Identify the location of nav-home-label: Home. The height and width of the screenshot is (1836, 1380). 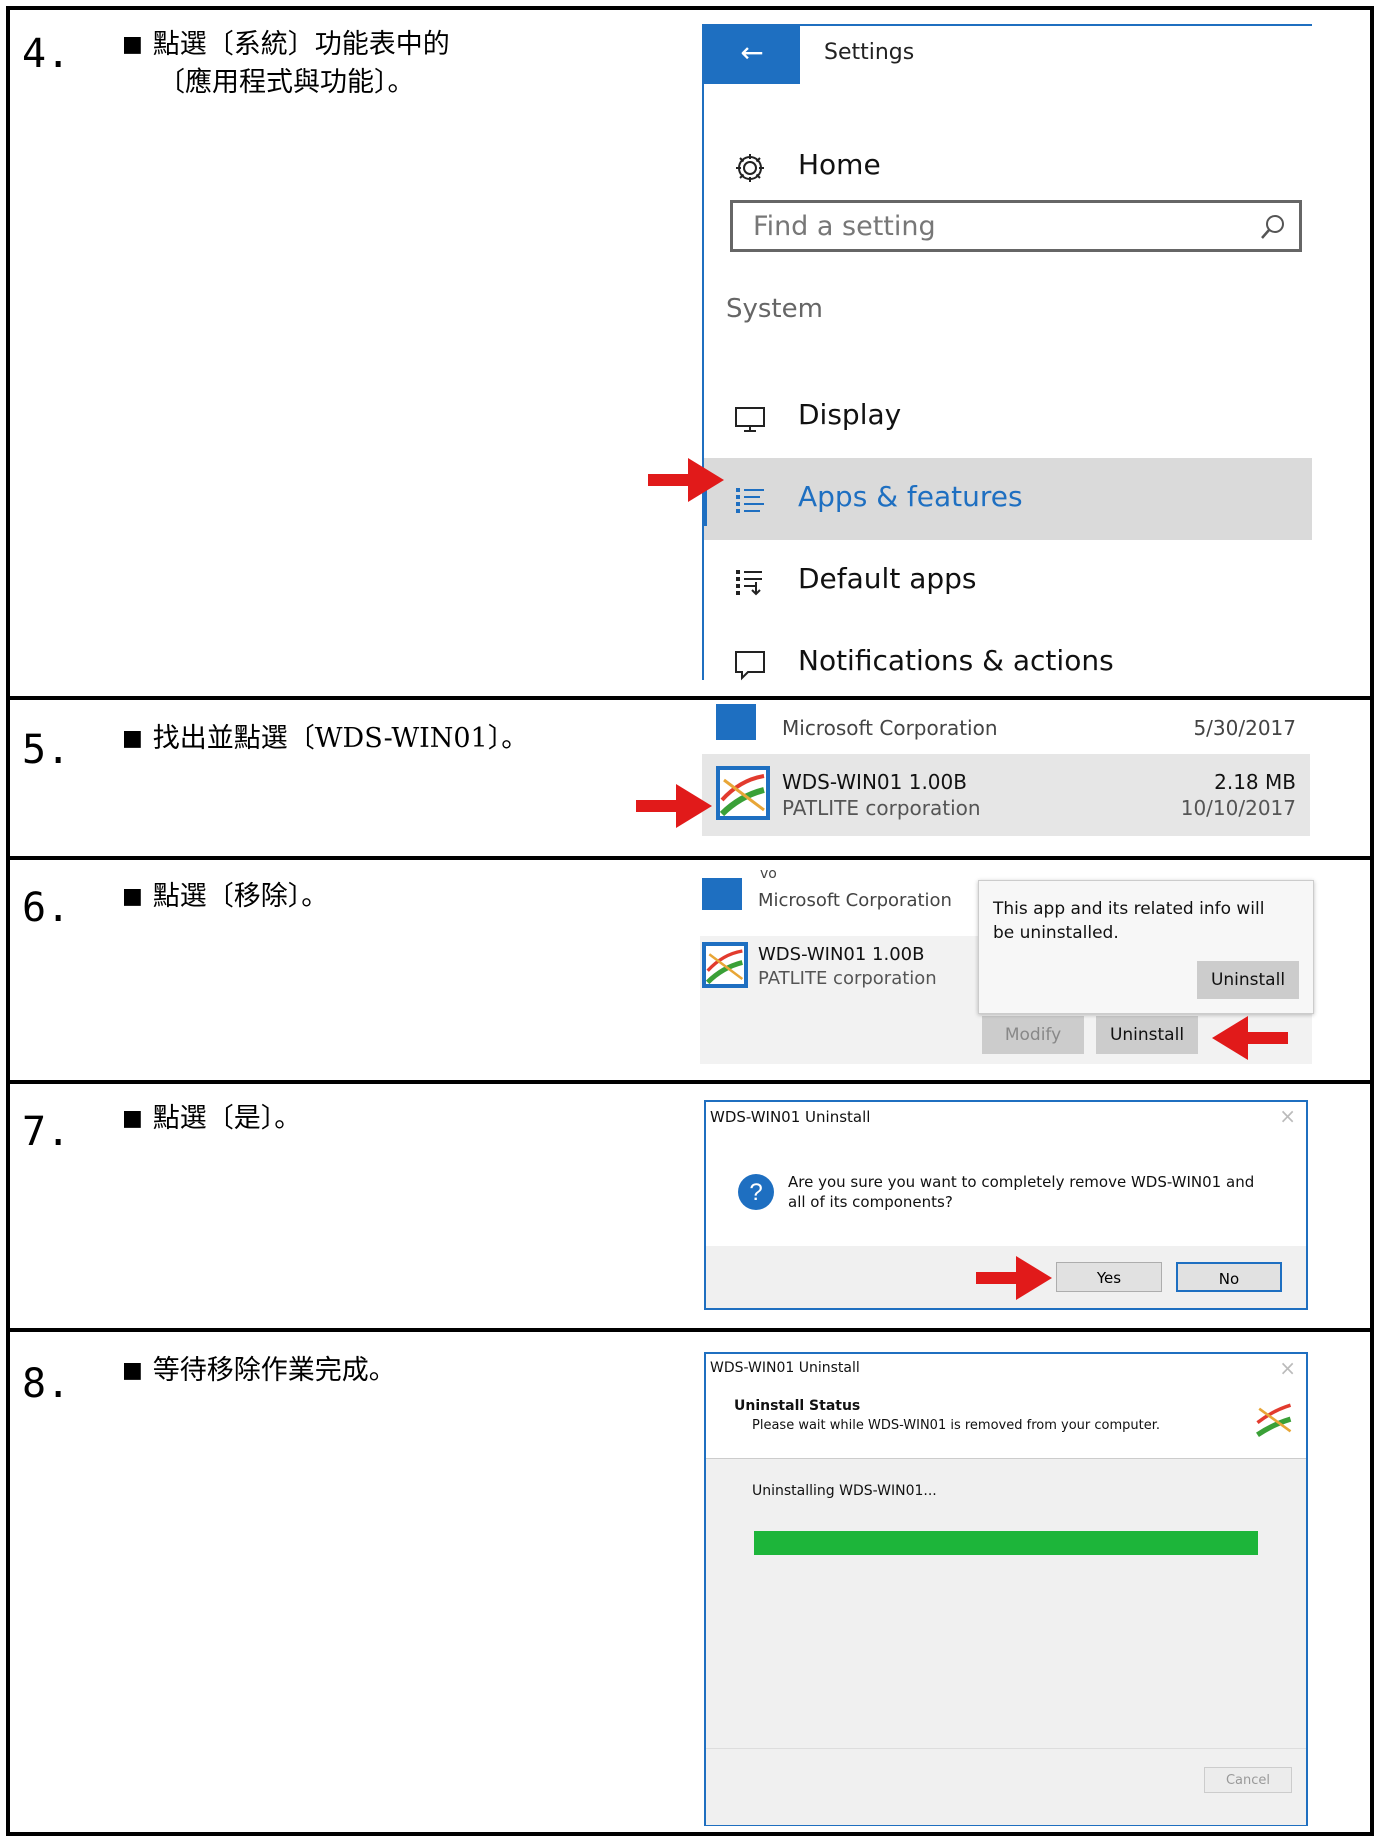
(839, 164).